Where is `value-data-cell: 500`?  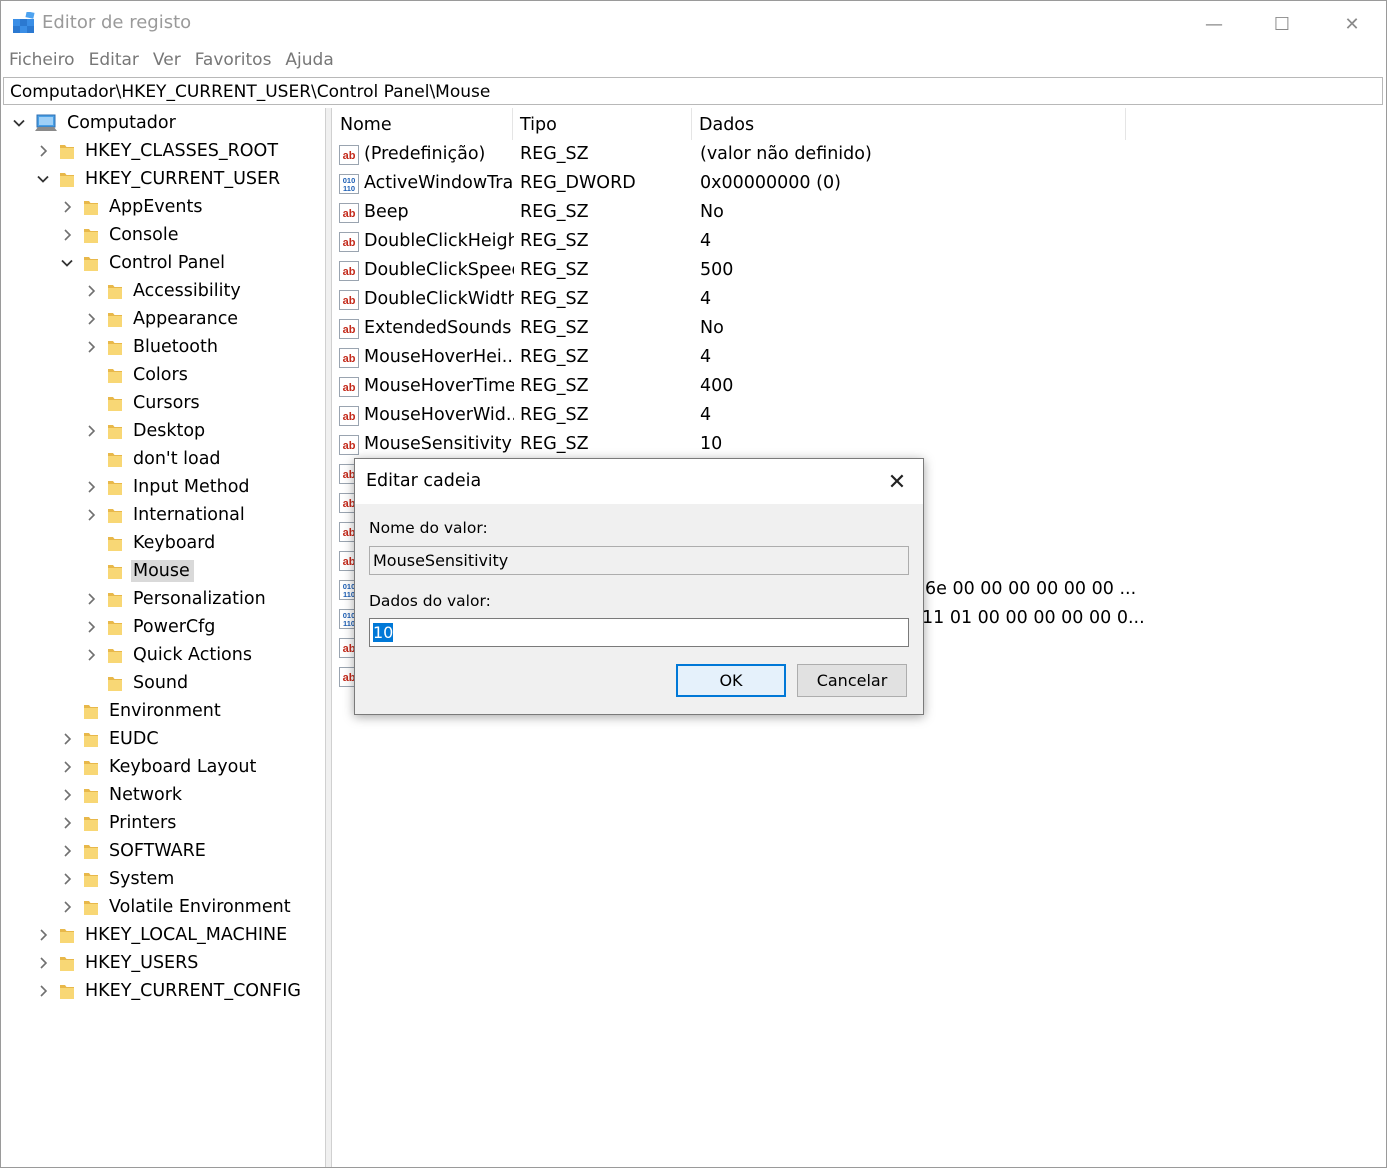
value-data-cell: 500 is located at coordinates (717, 270).